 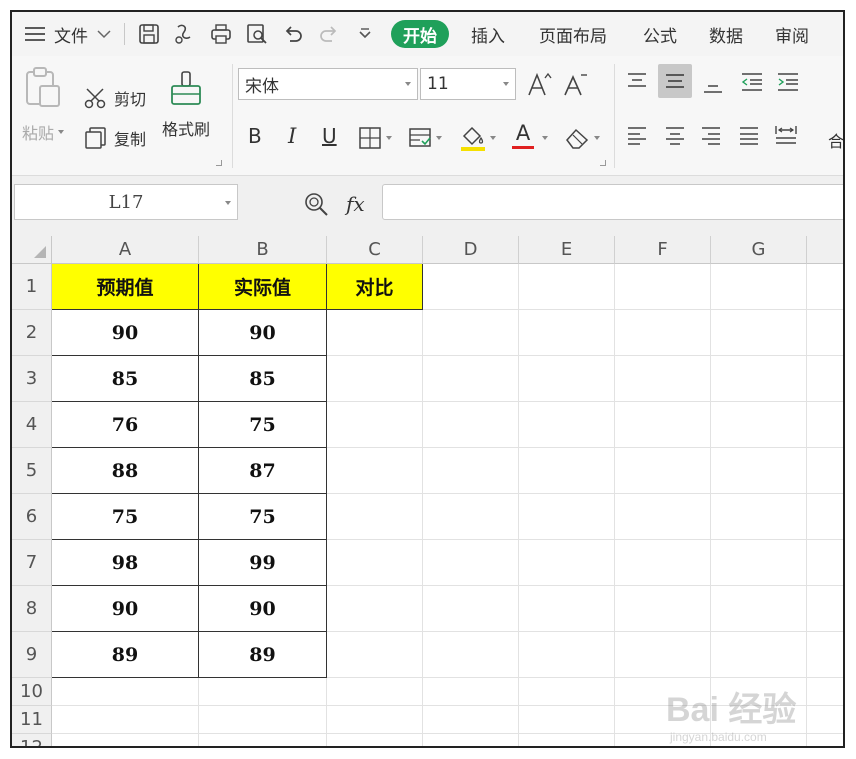 I want to click on cell-g5, so click(x=759, y=471).